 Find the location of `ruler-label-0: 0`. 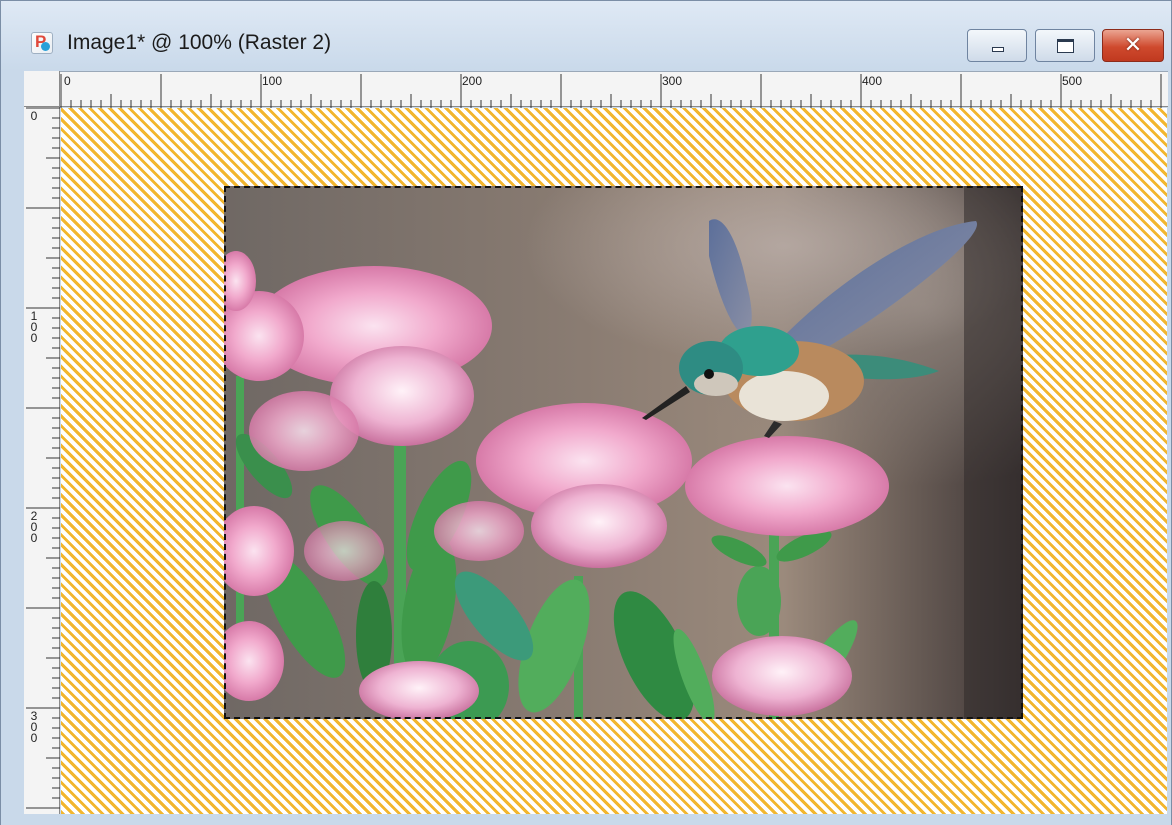

ruler-label-0: 0 is located at coordinates (67, 81).